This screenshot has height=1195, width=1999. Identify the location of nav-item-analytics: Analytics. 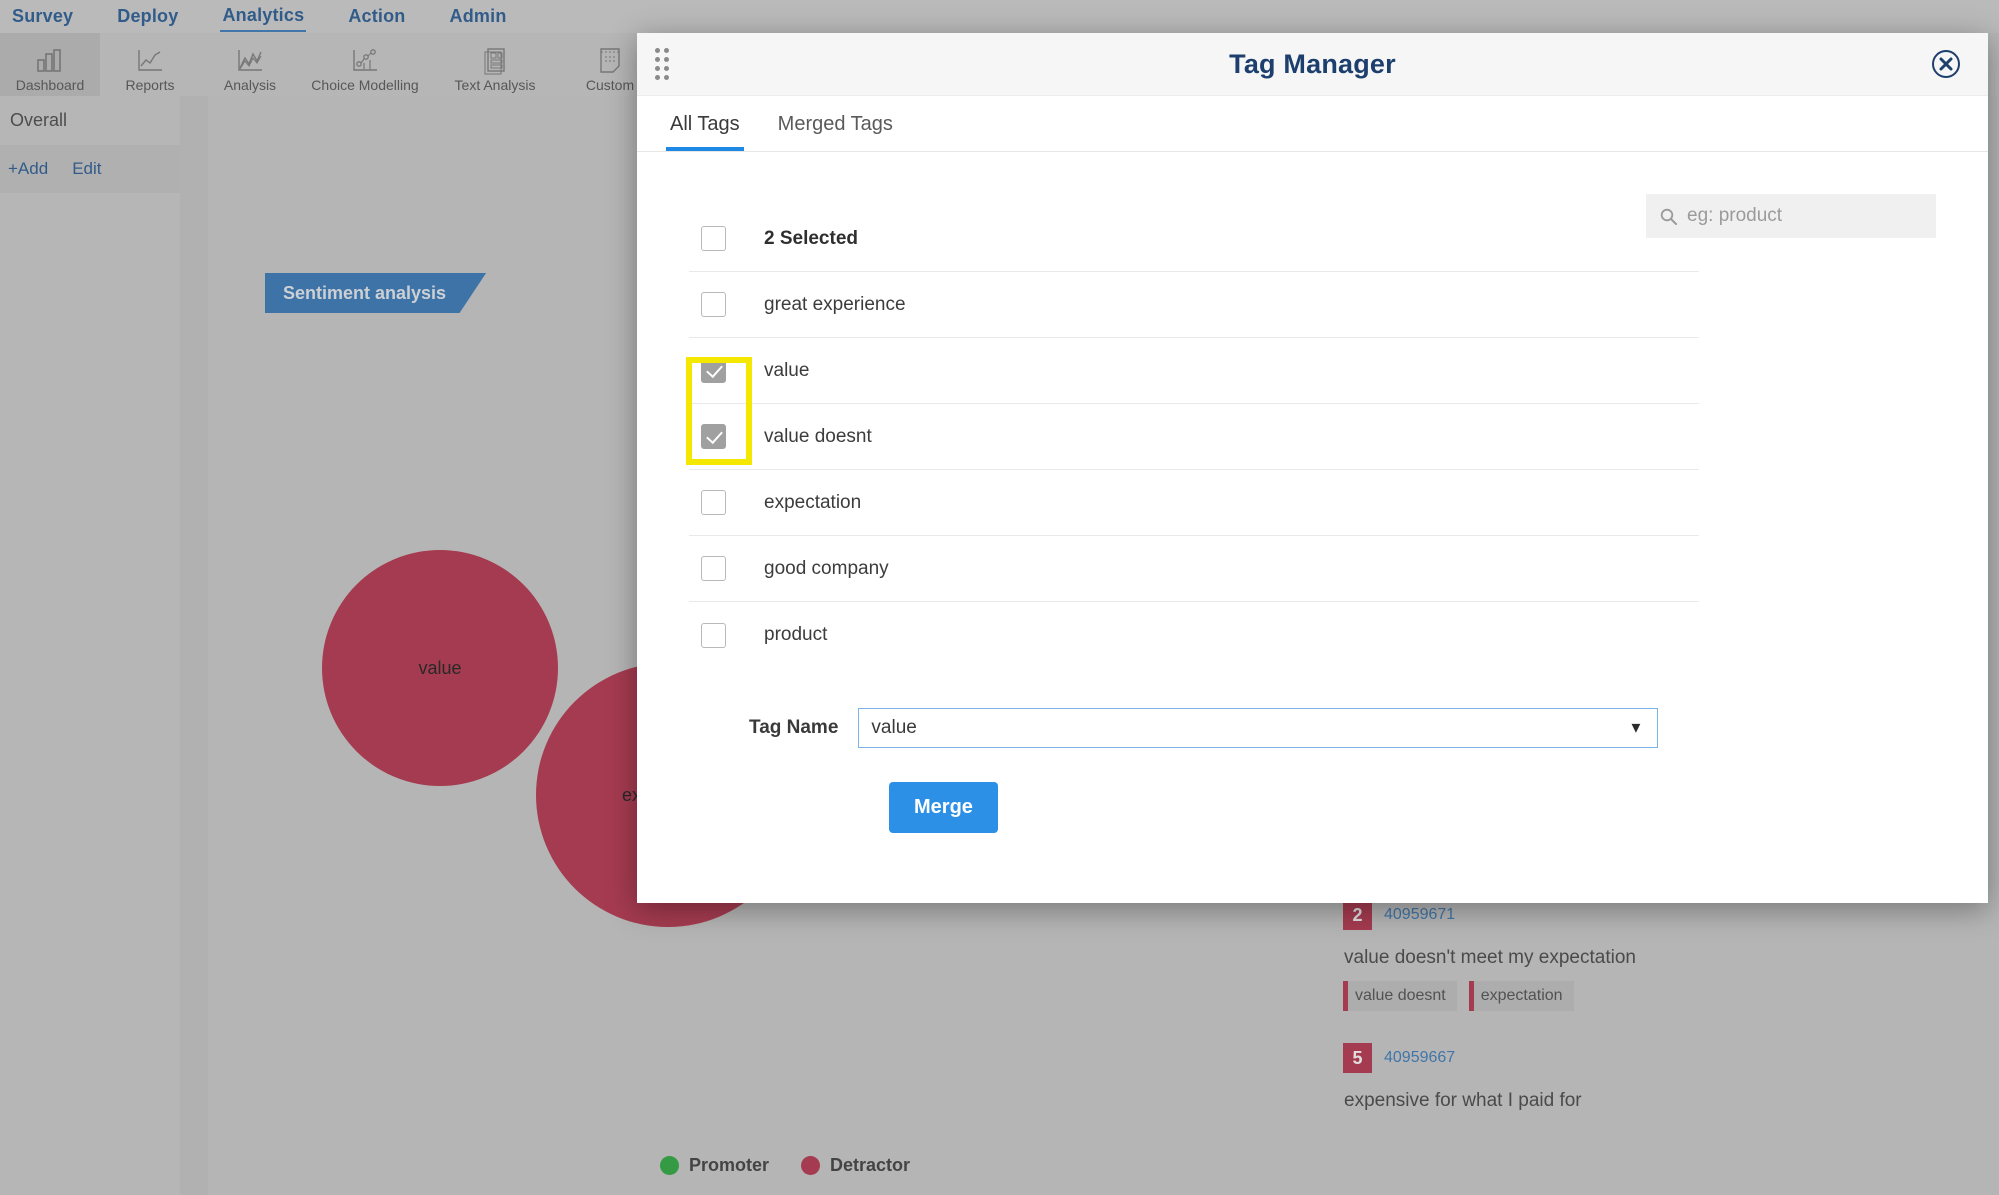
(263, 16).